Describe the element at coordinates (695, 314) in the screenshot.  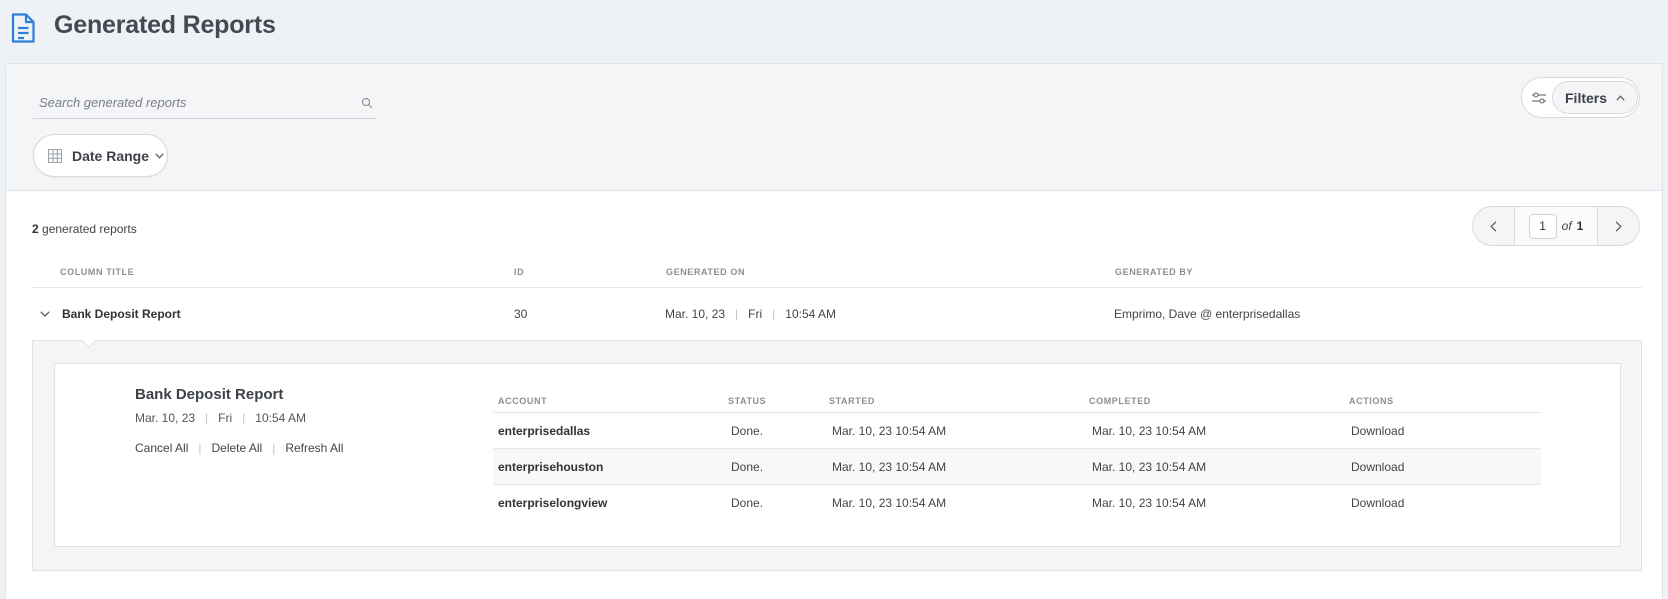
I see `report-date: Mar. 10, 23` at that location.